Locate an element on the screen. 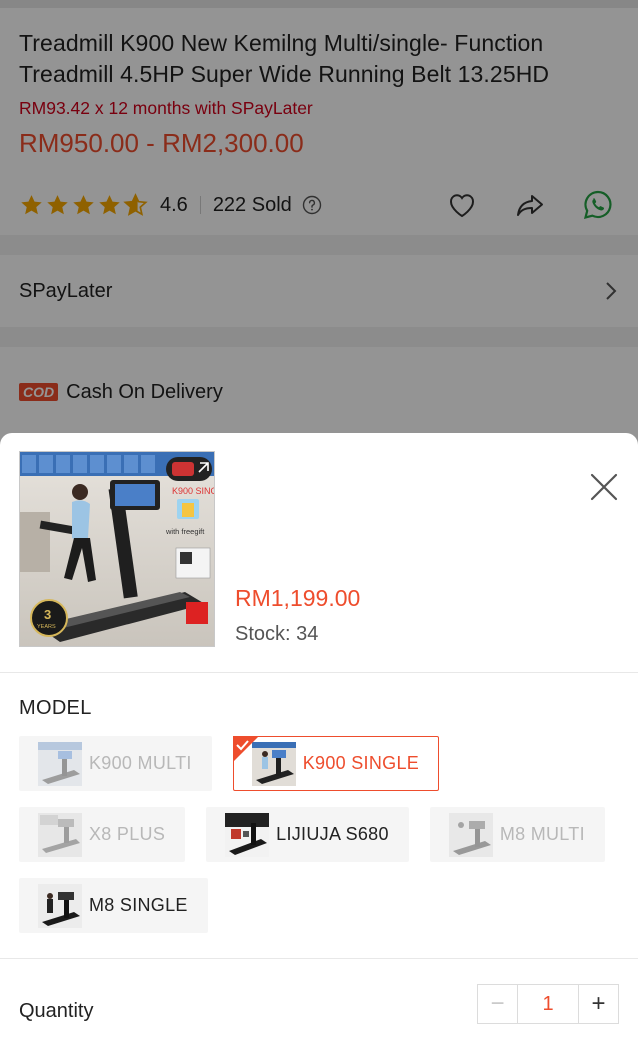  thumb-warranty-years: 3 is located at coordinates (47, 614).